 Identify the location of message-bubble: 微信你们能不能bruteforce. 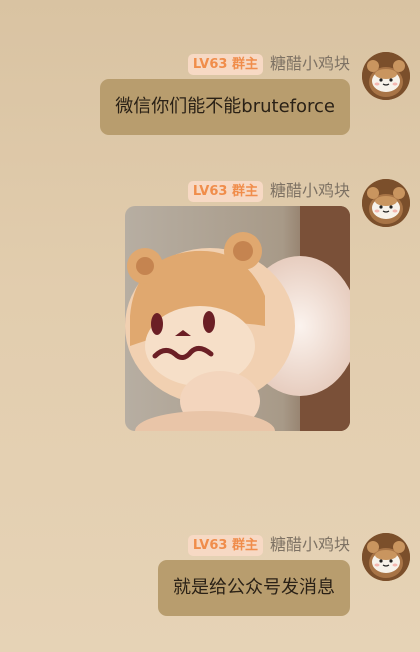
(225, 107).